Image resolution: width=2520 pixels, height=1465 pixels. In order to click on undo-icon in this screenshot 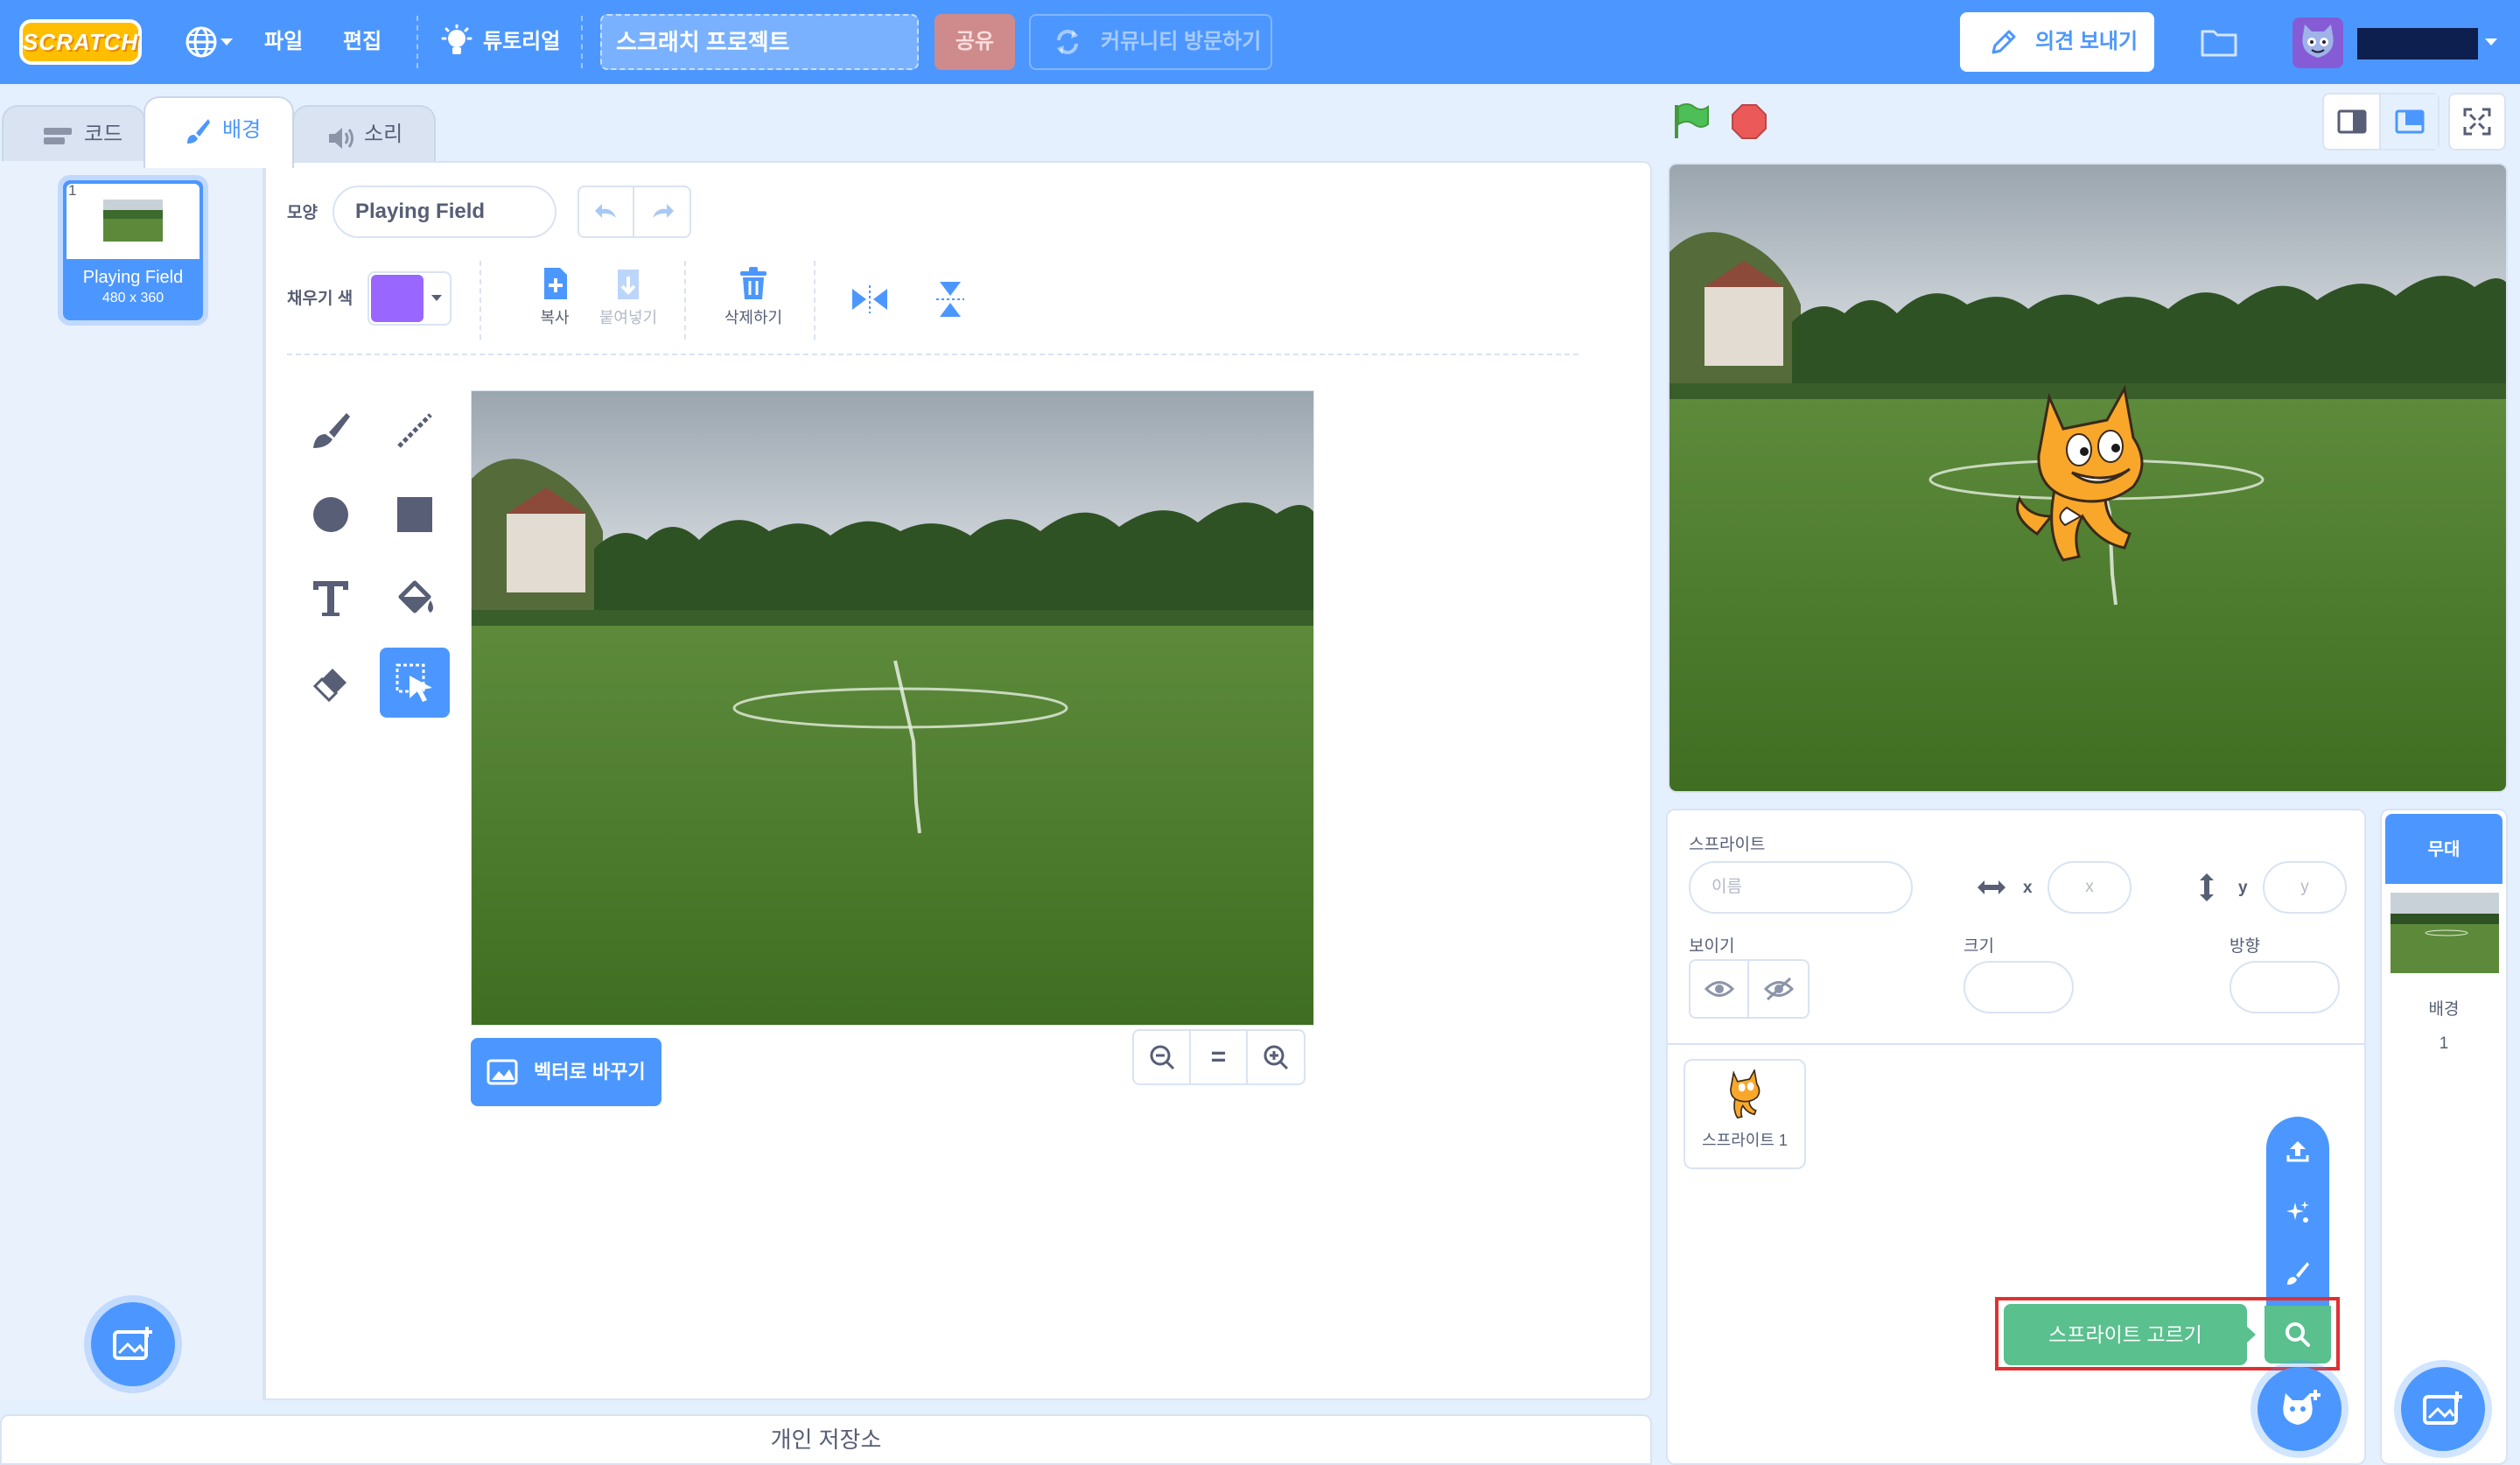, I will do `click(605, 211)`.